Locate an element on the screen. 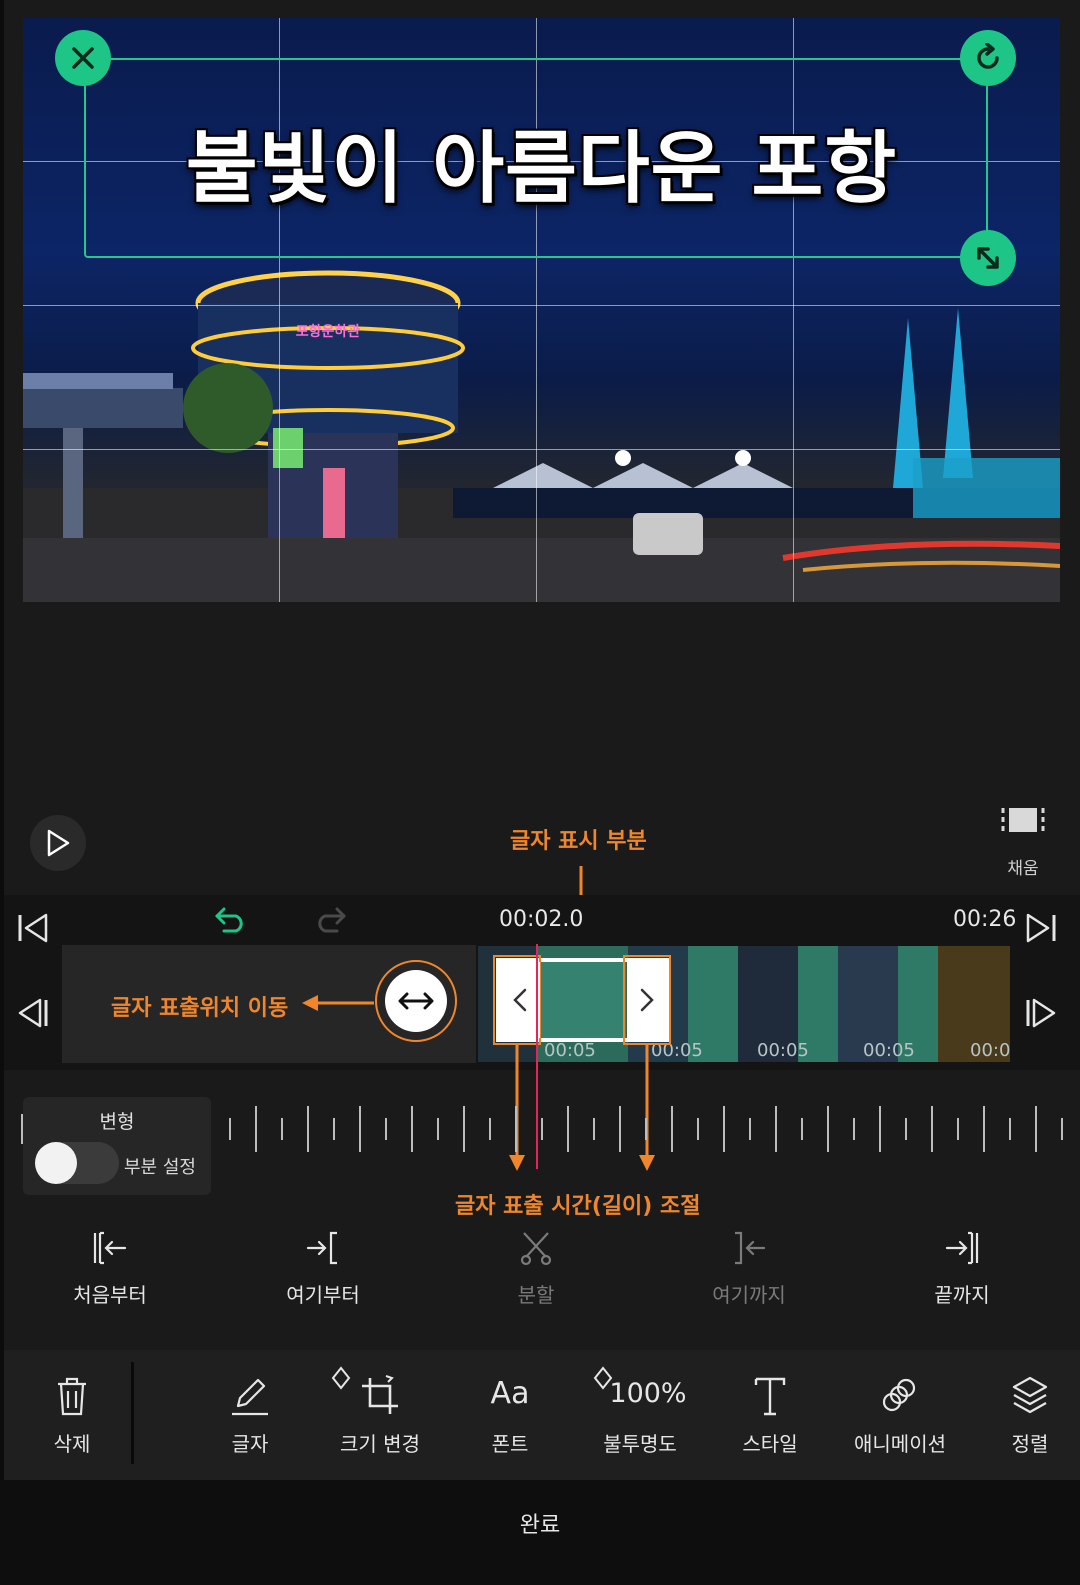 The image size is (1080, 1585). animation-button: 애니메이션 is located at coordinates (900, 1418).